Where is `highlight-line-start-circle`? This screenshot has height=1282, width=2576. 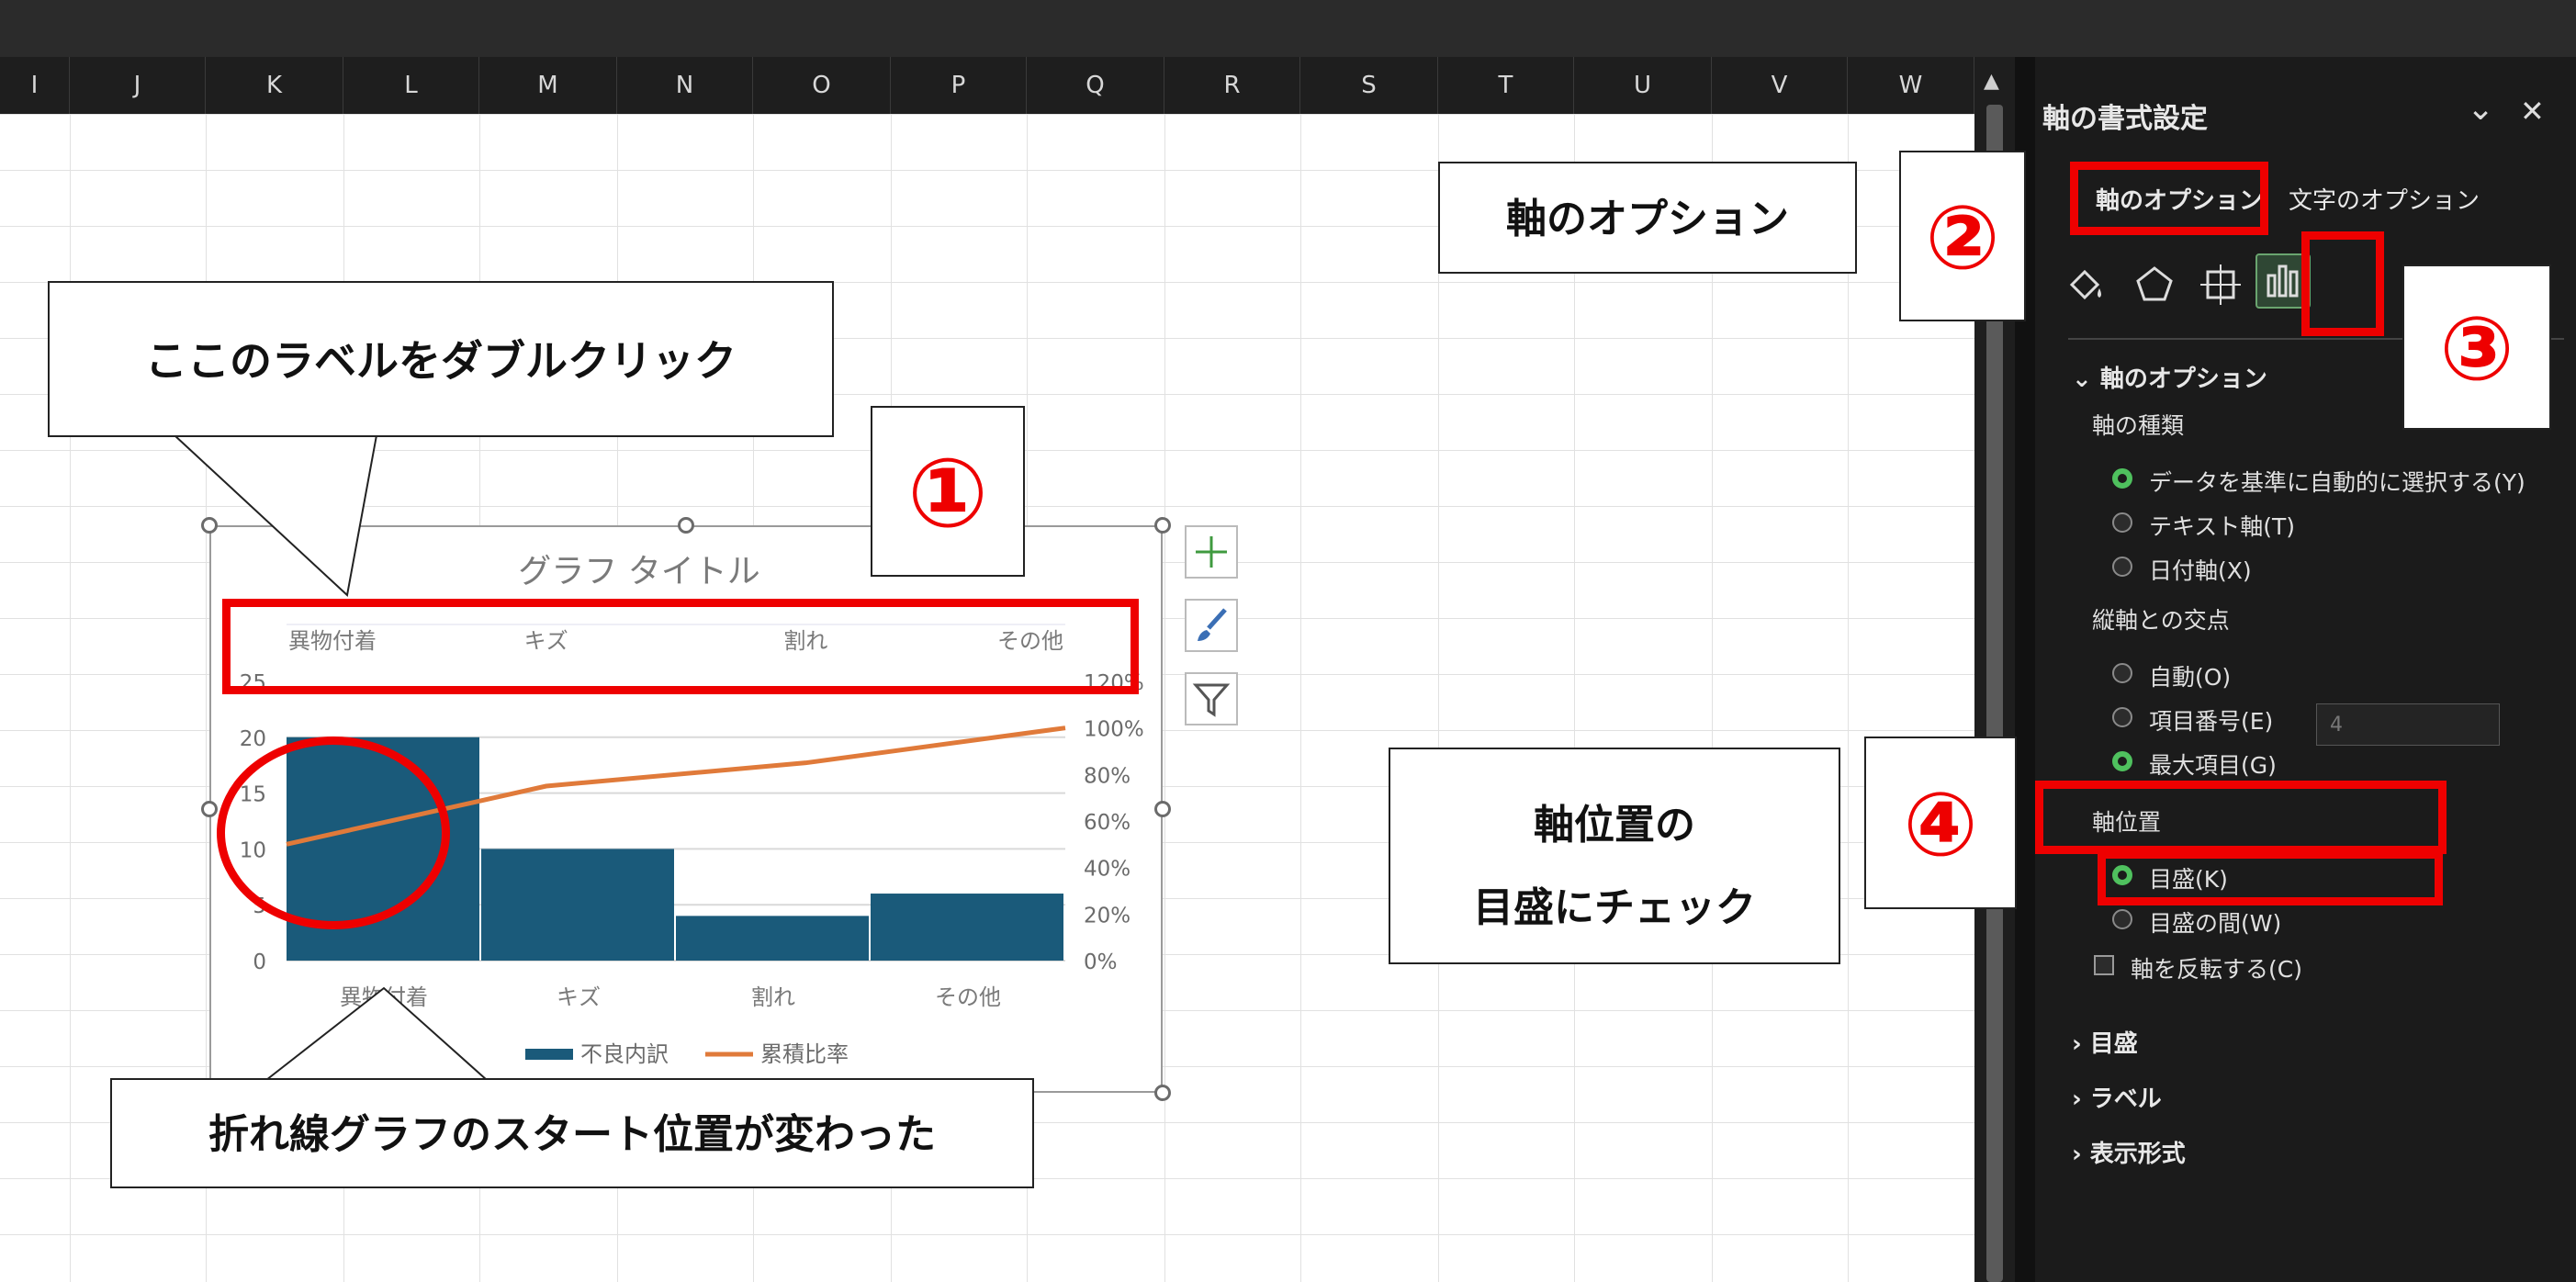 highlight-line-start-circle is located at coordinates (333, 833).